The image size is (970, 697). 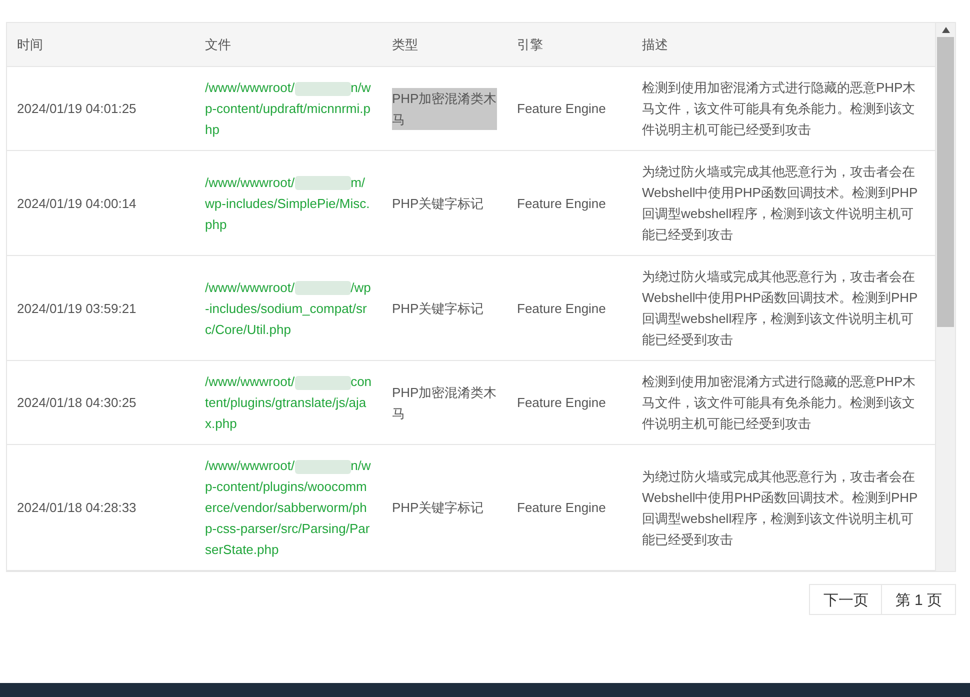 I want to click on time-cell-text: 2024/01/19 04:01:25, so click(x=77, y=109).